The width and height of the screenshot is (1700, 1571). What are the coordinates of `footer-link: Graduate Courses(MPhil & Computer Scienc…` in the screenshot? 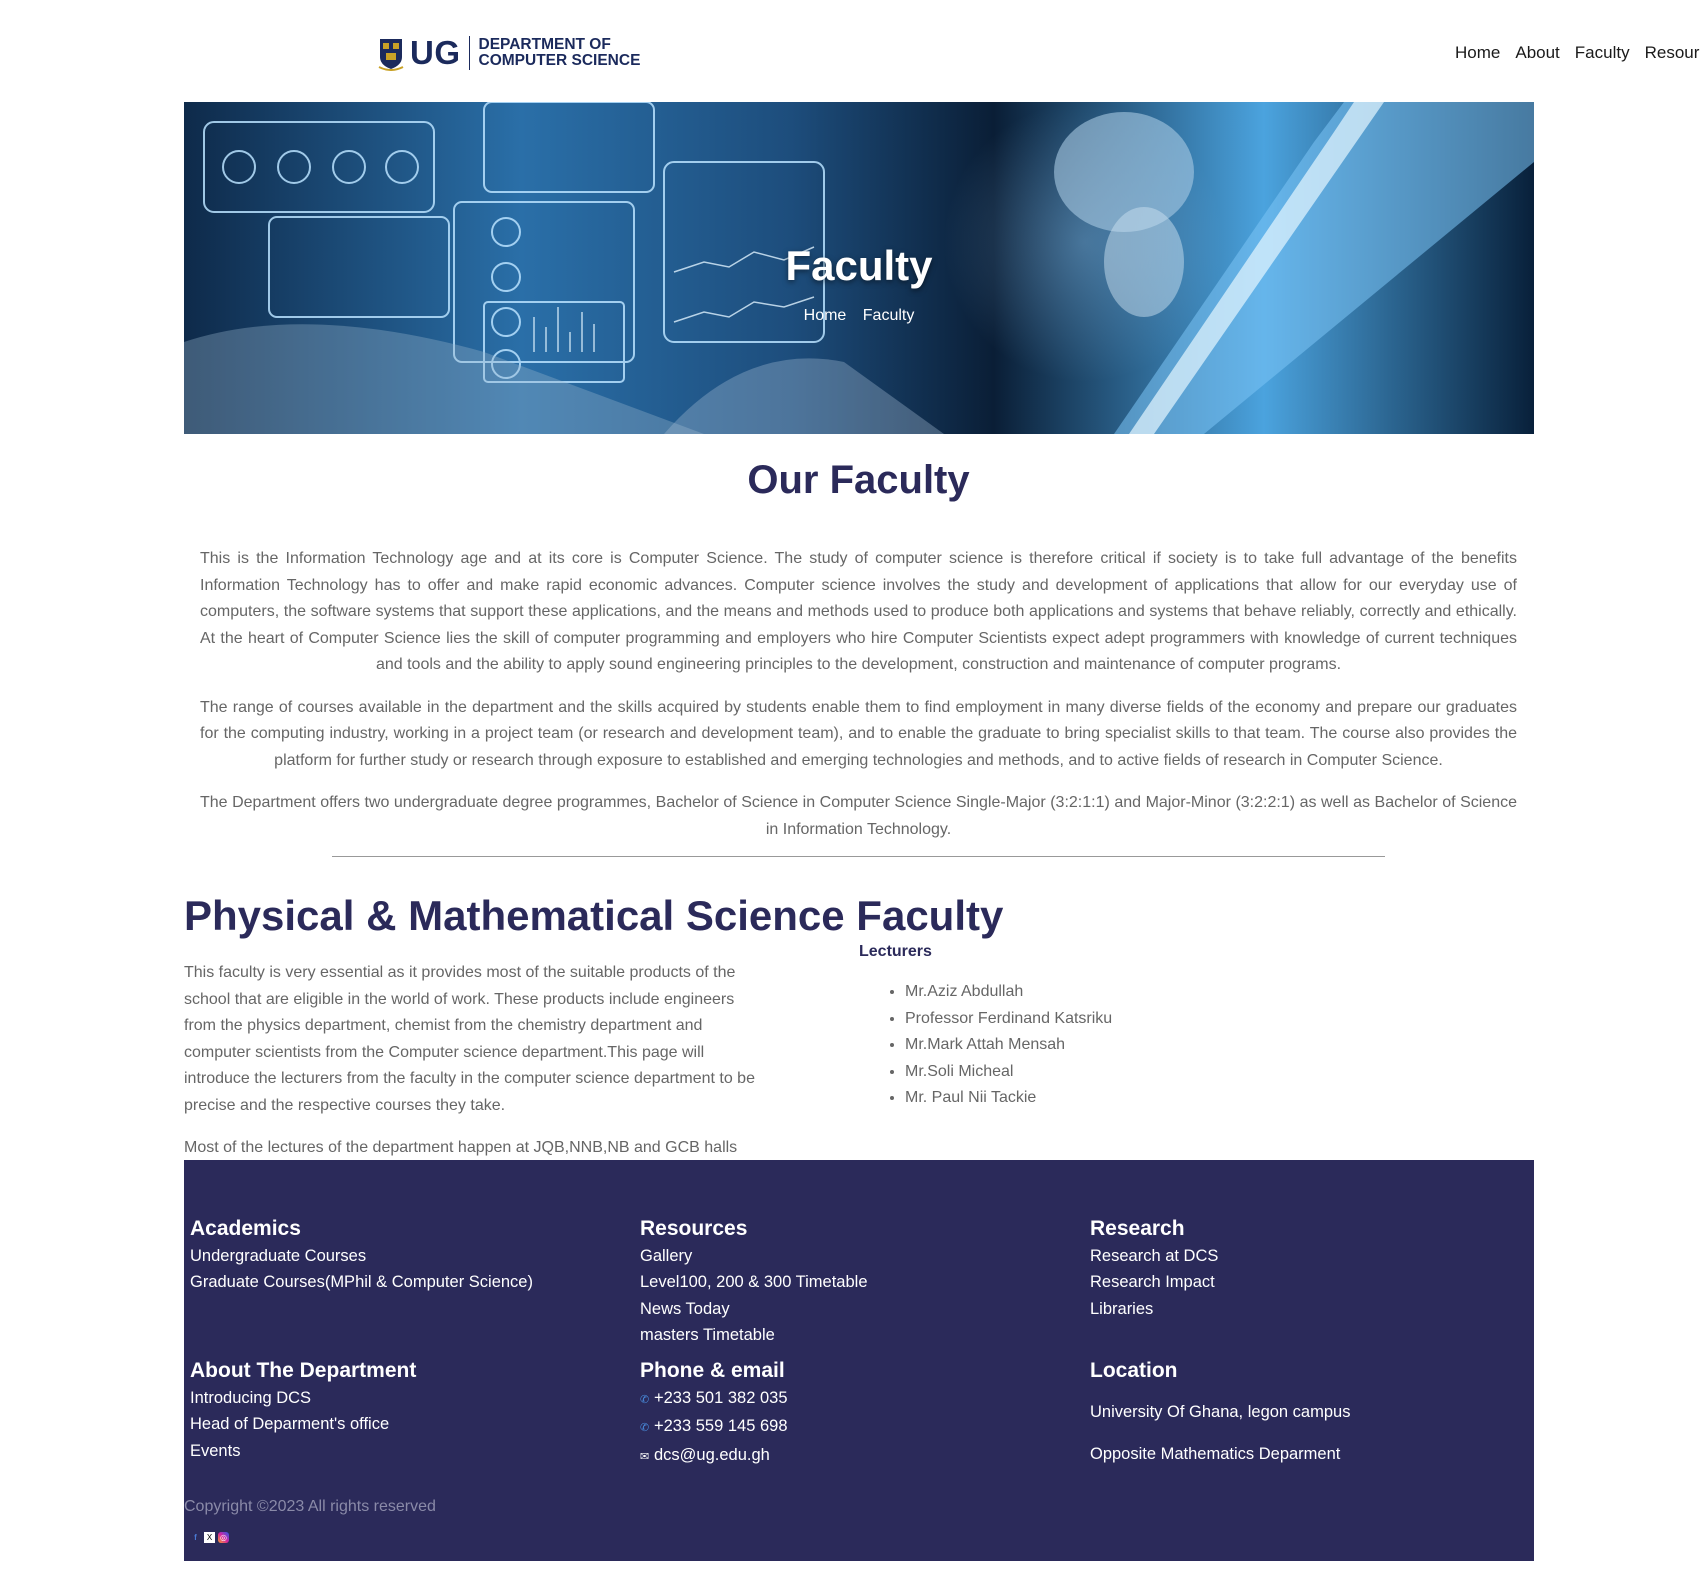 It's located at (410, 1282).